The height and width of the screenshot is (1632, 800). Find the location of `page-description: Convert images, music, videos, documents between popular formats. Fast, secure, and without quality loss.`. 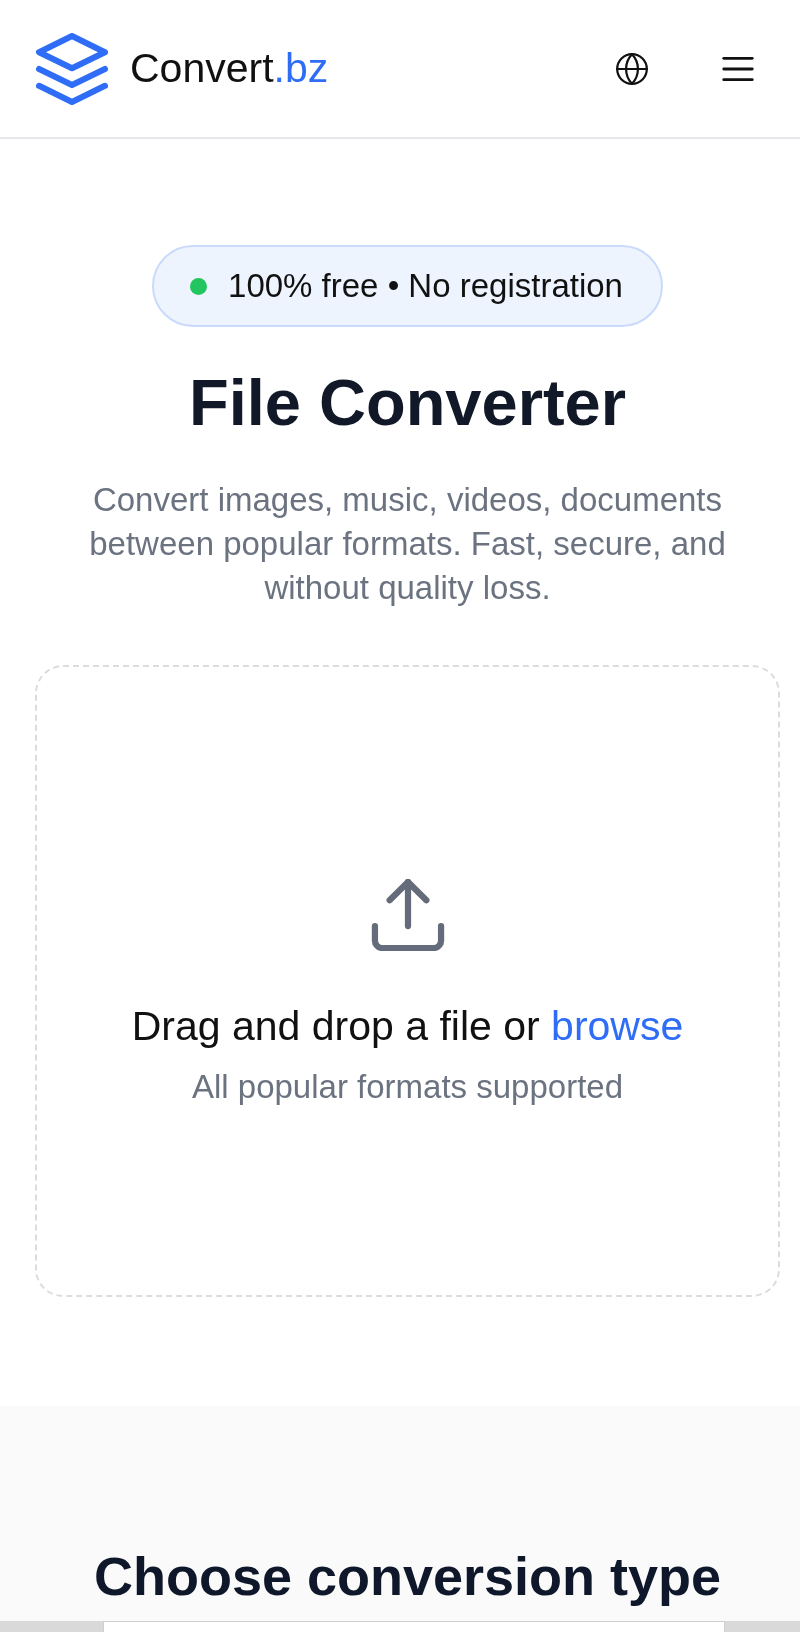

page-description: Convert images, music, videos, documents between popular formats. Fast, secure, and without quality loss. is located at coordinates (407, 544).